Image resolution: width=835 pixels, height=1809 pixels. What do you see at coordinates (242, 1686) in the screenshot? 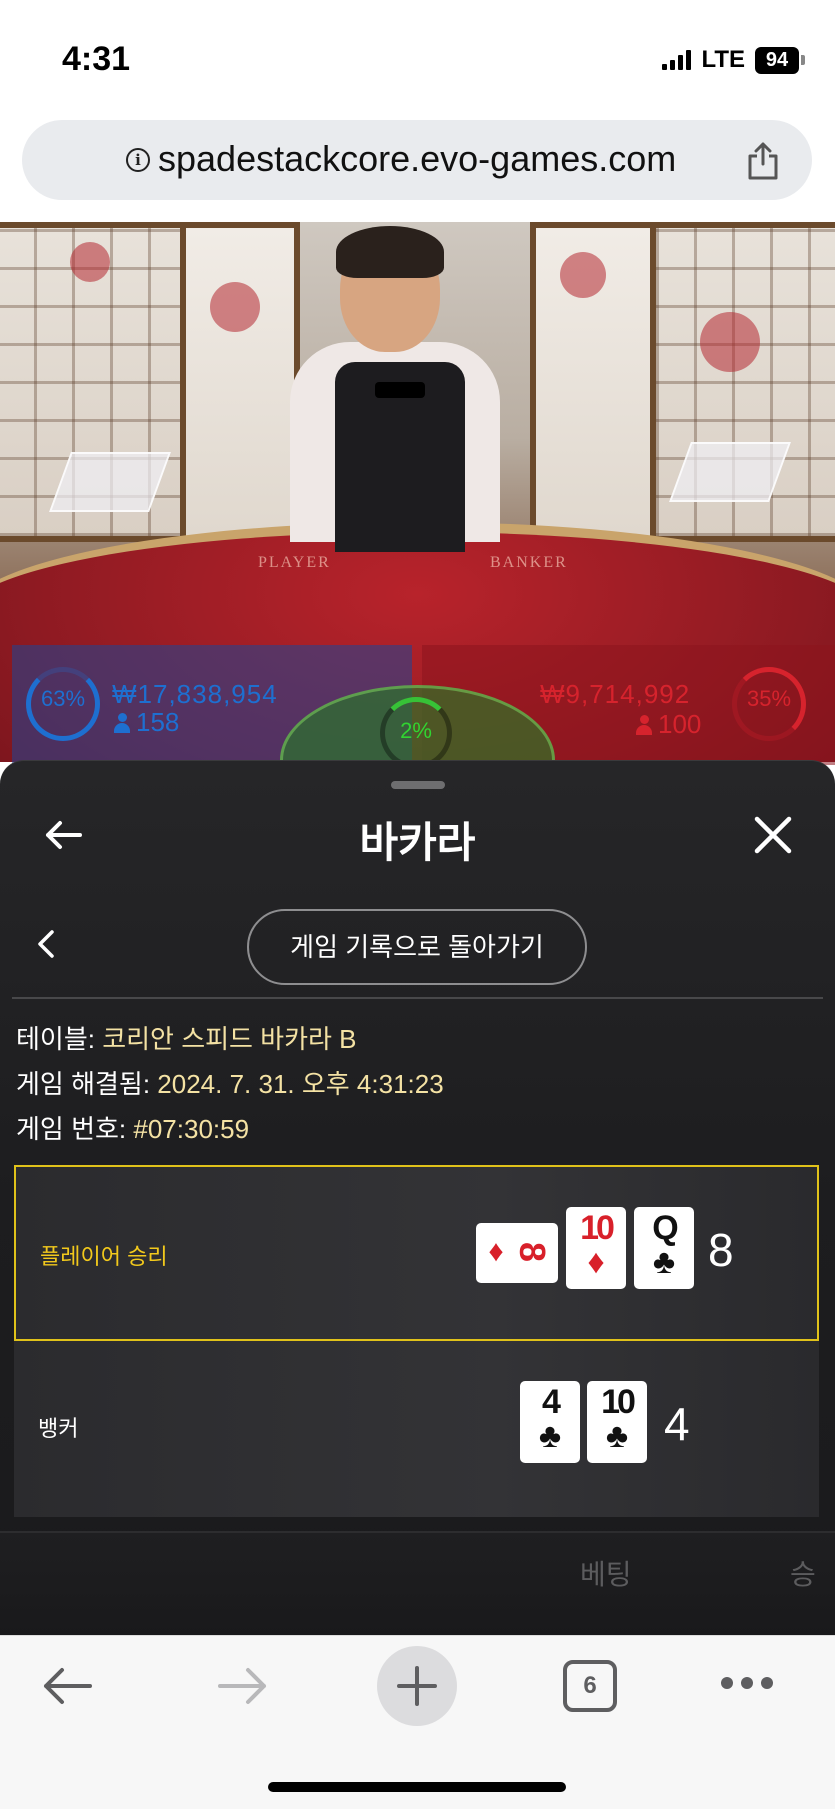
I see `forward-icon` at bounding box center [242, 1686].